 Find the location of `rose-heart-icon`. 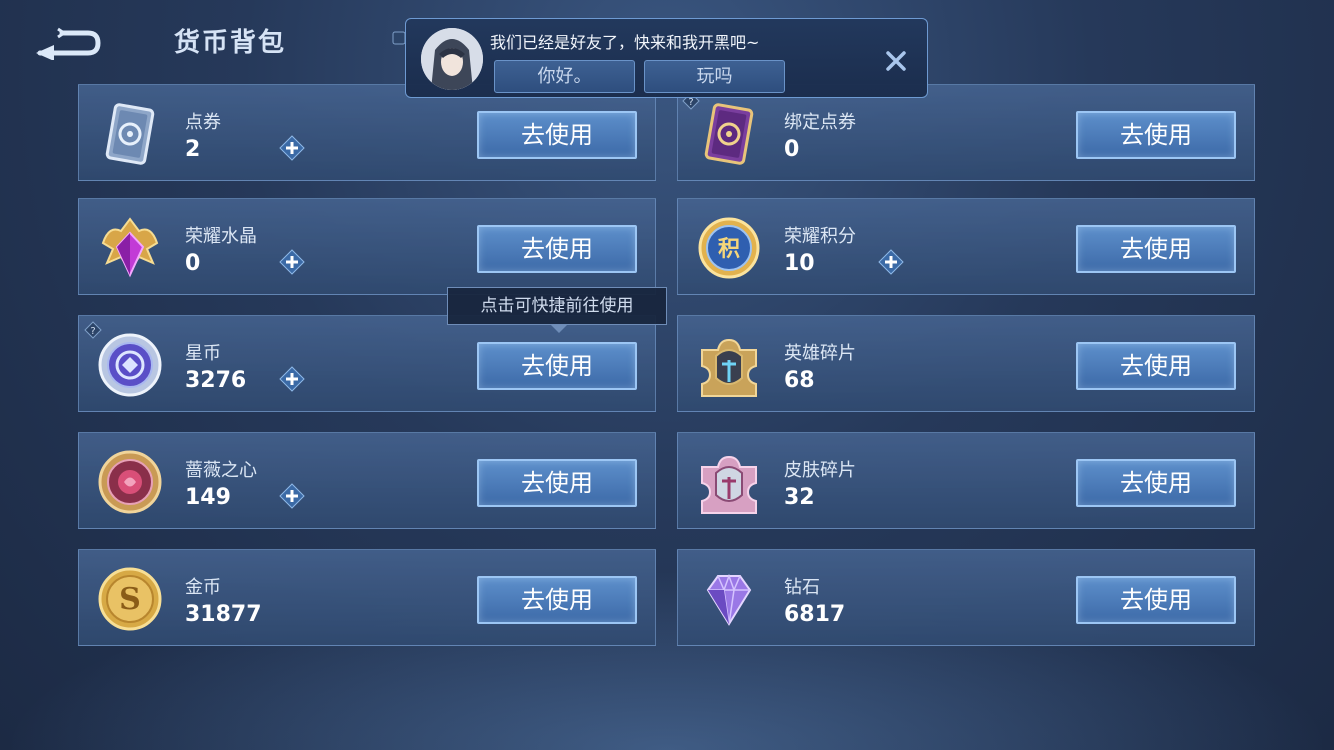

rose-heart-icon is located at coordinates (130, 482).